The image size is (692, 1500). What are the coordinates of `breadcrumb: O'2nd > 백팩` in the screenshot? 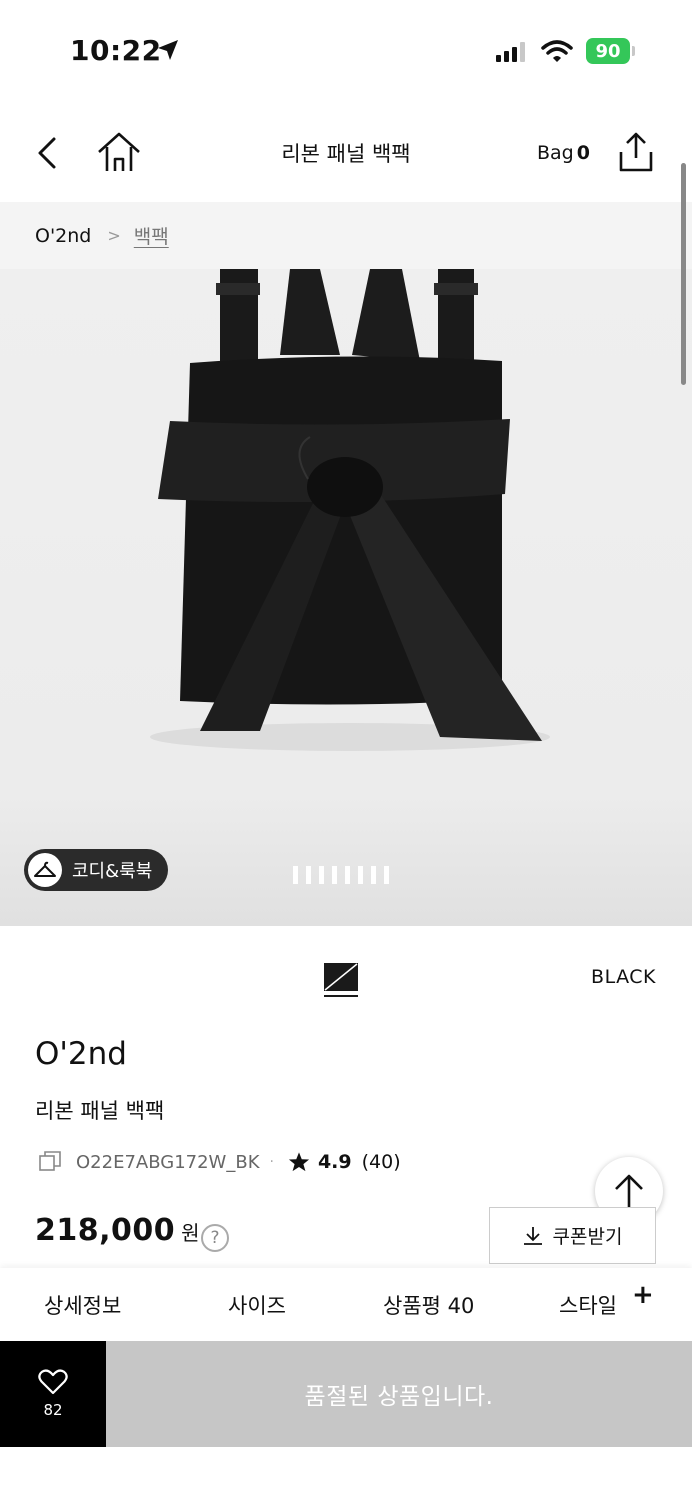 It's located at (346, 235).